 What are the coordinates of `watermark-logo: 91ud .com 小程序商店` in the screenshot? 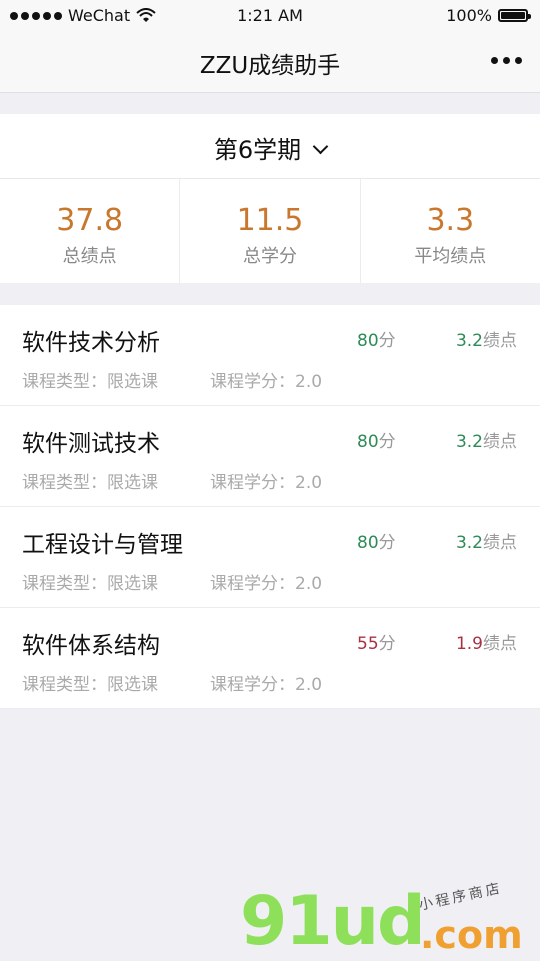 It's located at (390, 920).